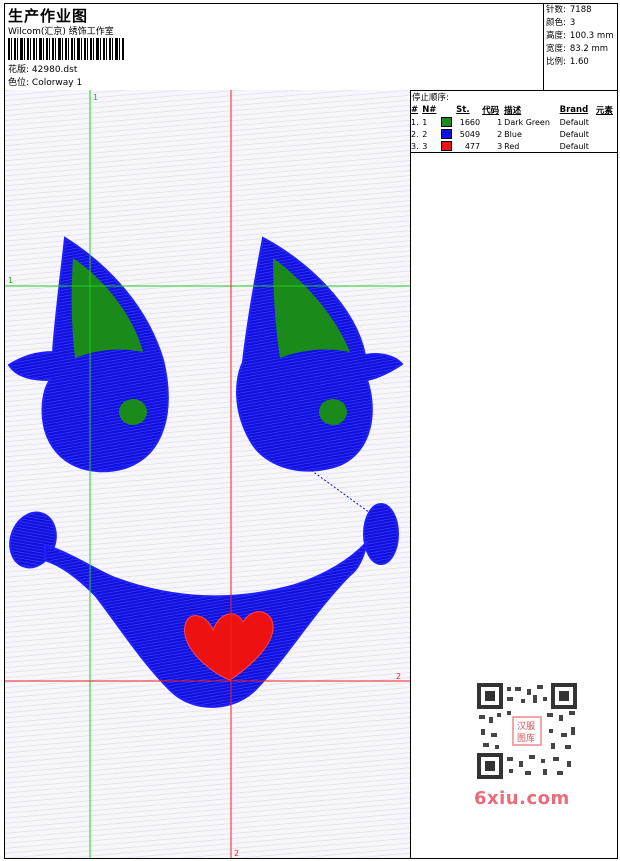  Describe the element at coordinates (567, 62) in the screenshot. I see `stat-scale: 比例: 1.60` at that location.